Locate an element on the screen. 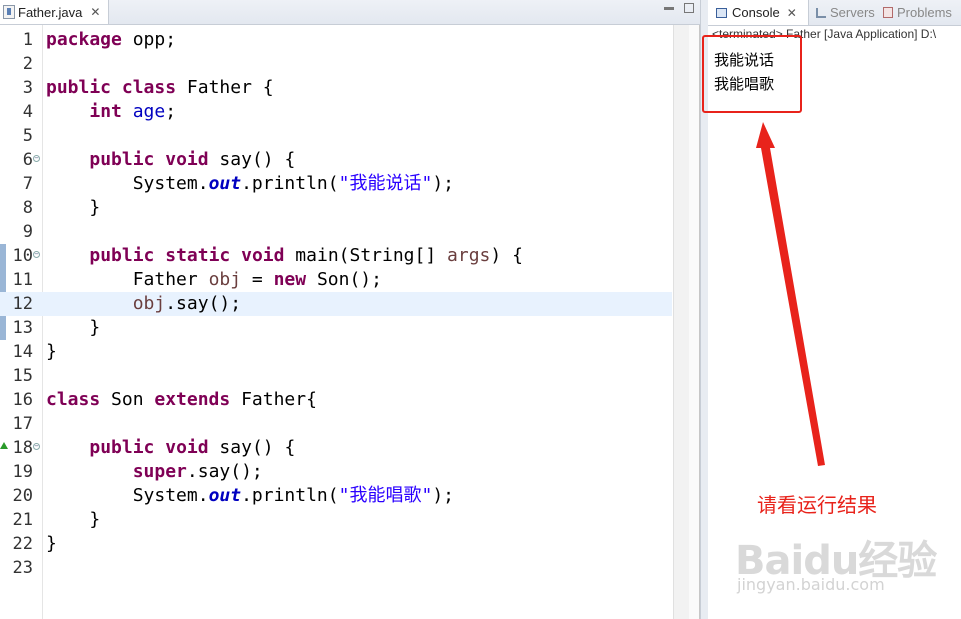 The width and height of the screenshot is (961, 619). watermark-url: jingyan.baidu.com is located at coordinates (811, 584).